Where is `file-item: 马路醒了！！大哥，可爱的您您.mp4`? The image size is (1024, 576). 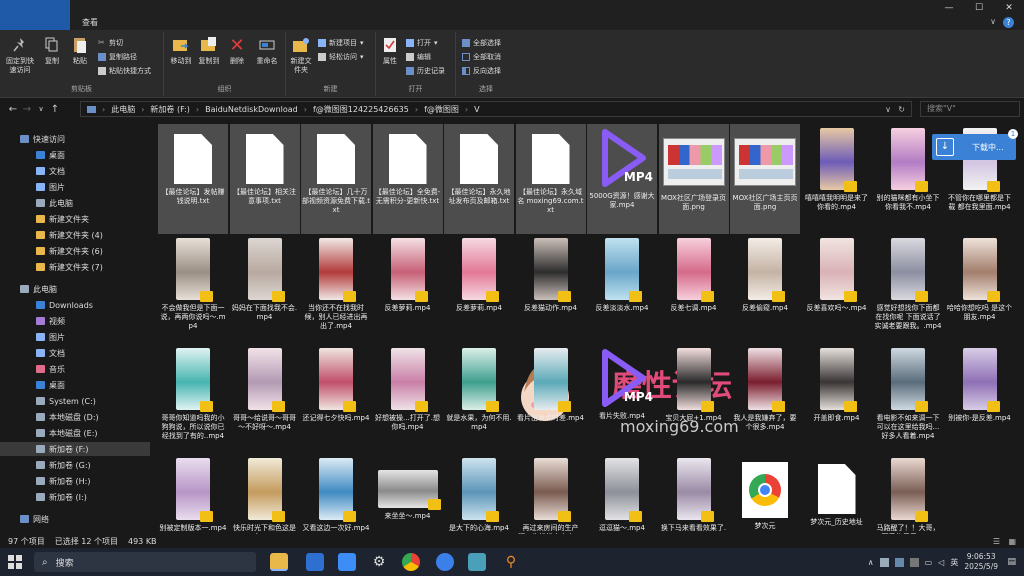
file-item: 马路醒了！！大哥，可爱的您您.mp4 is located at coordinates (908, 494).